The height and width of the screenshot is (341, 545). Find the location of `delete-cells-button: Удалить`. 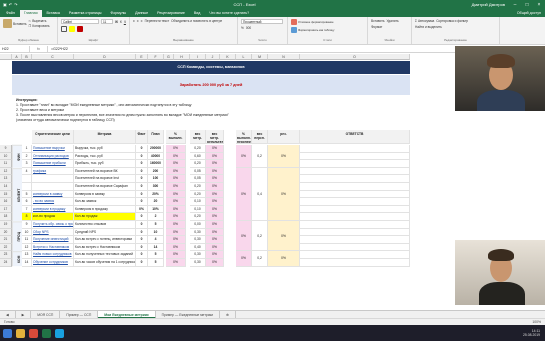

delete-cells-button: Удалить is located at coordinates (393, 21).